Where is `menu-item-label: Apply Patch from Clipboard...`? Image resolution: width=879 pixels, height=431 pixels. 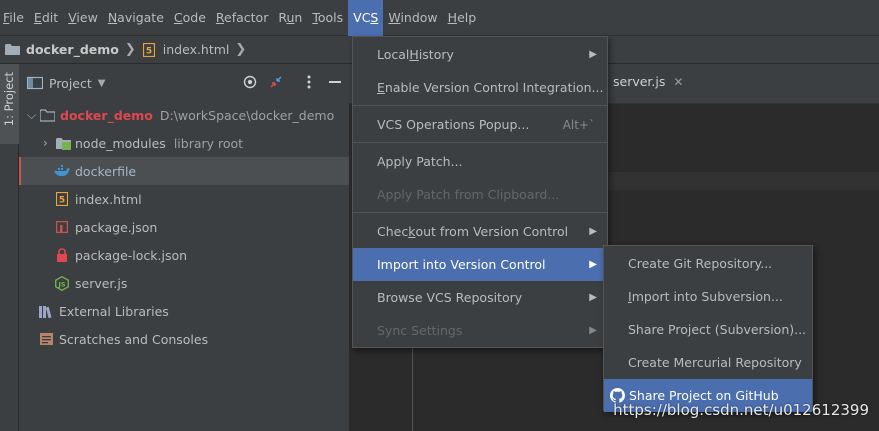 menu-item-label: Apply Patch from Clipboard... is located at coordinates (468, 194).